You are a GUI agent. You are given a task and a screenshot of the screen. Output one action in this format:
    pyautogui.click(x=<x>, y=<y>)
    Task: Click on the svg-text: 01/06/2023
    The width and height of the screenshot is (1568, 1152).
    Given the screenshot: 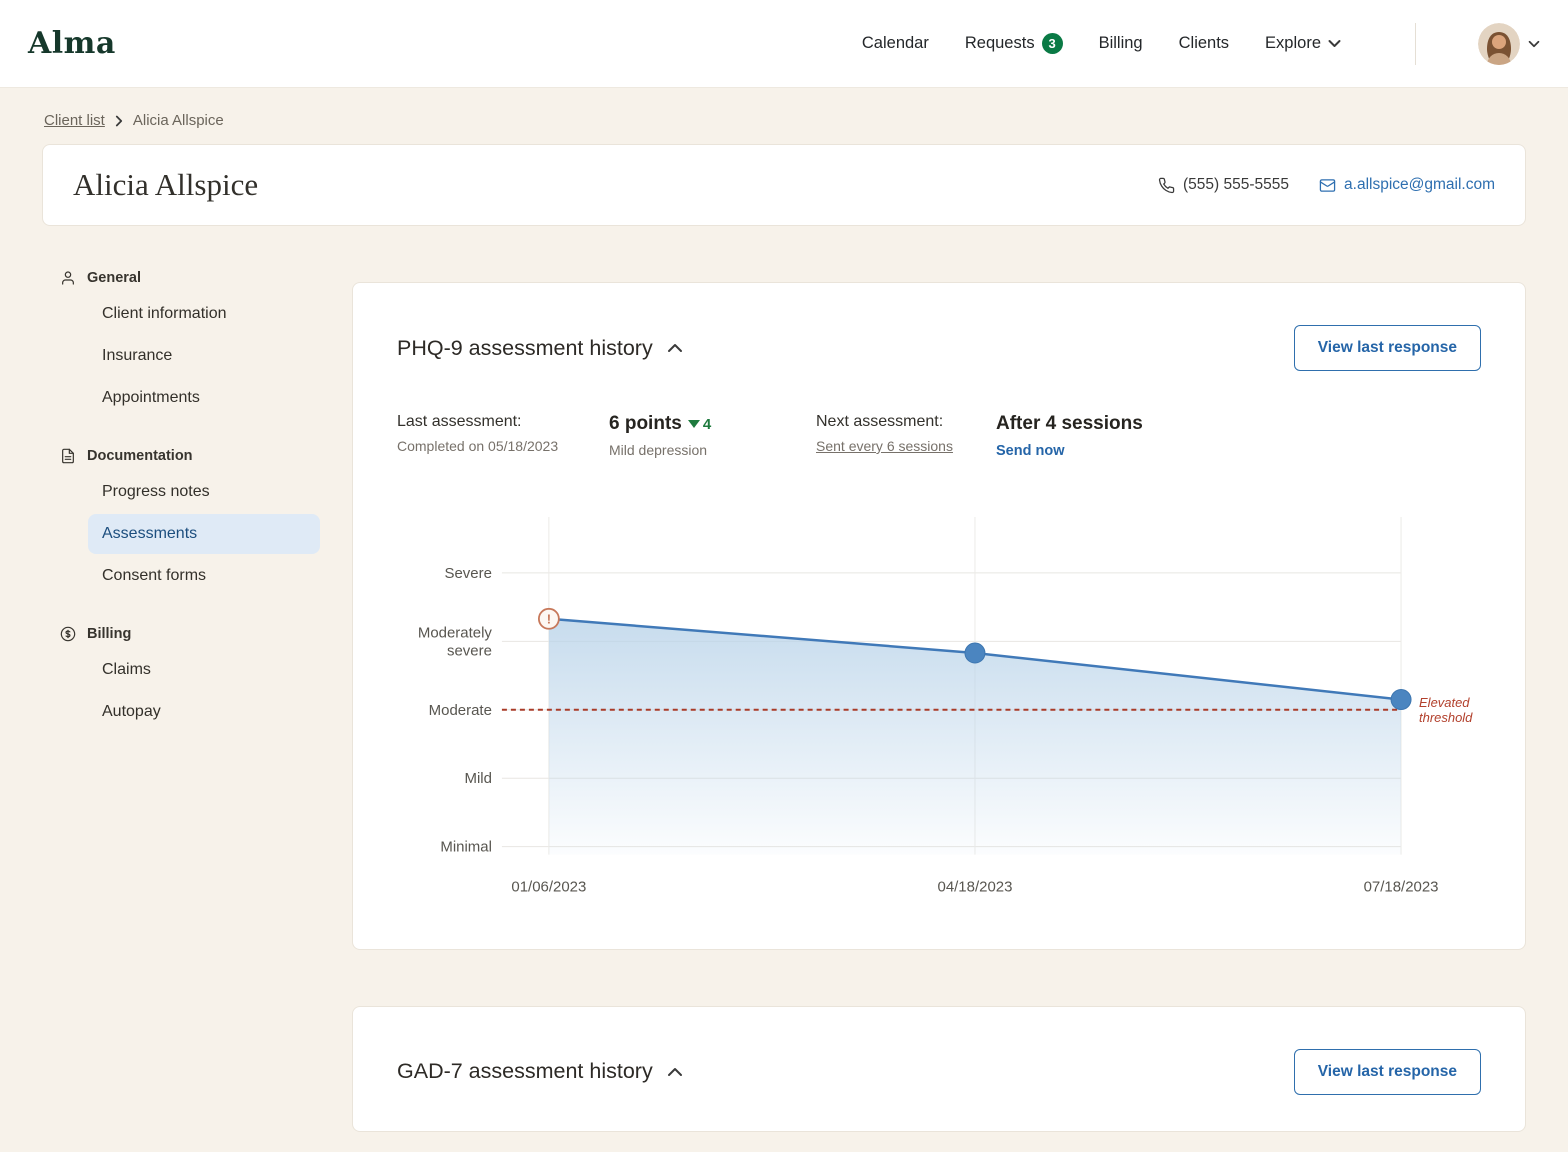 What is the action you would take?
    pyautogui.click(x=548, y=887)
    